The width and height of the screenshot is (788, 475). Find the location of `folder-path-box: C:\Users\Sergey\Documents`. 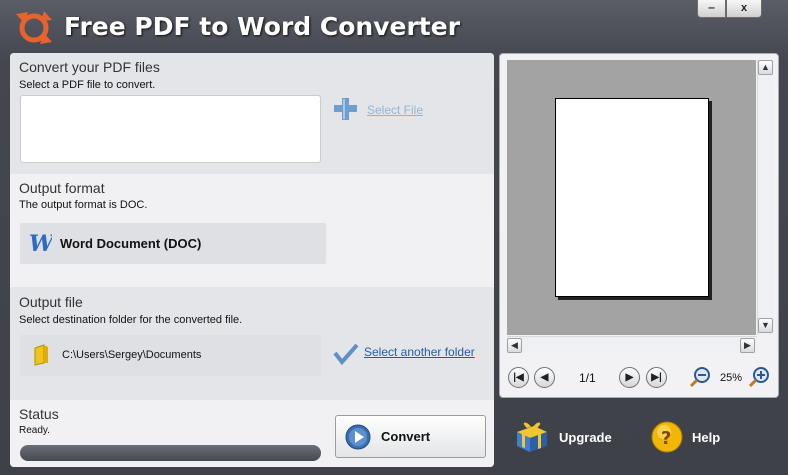

folder-path-box: C:\Users\Sergey\Documents is located at coordinates (170, 355).